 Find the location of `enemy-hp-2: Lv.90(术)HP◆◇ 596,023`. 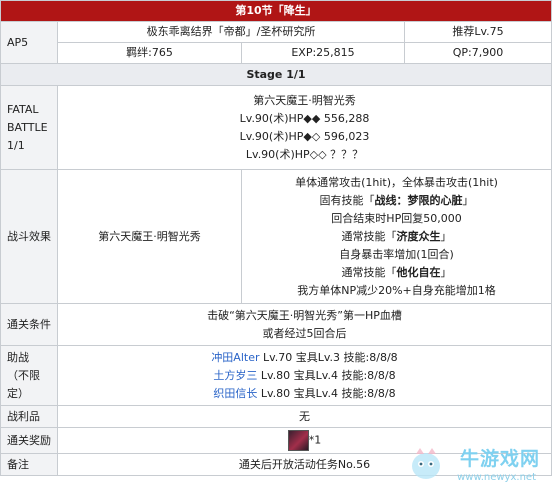

enemy-hp-2: Lv.90(术)HP◆◇ 596,023 is located at coordinates (304, 136).